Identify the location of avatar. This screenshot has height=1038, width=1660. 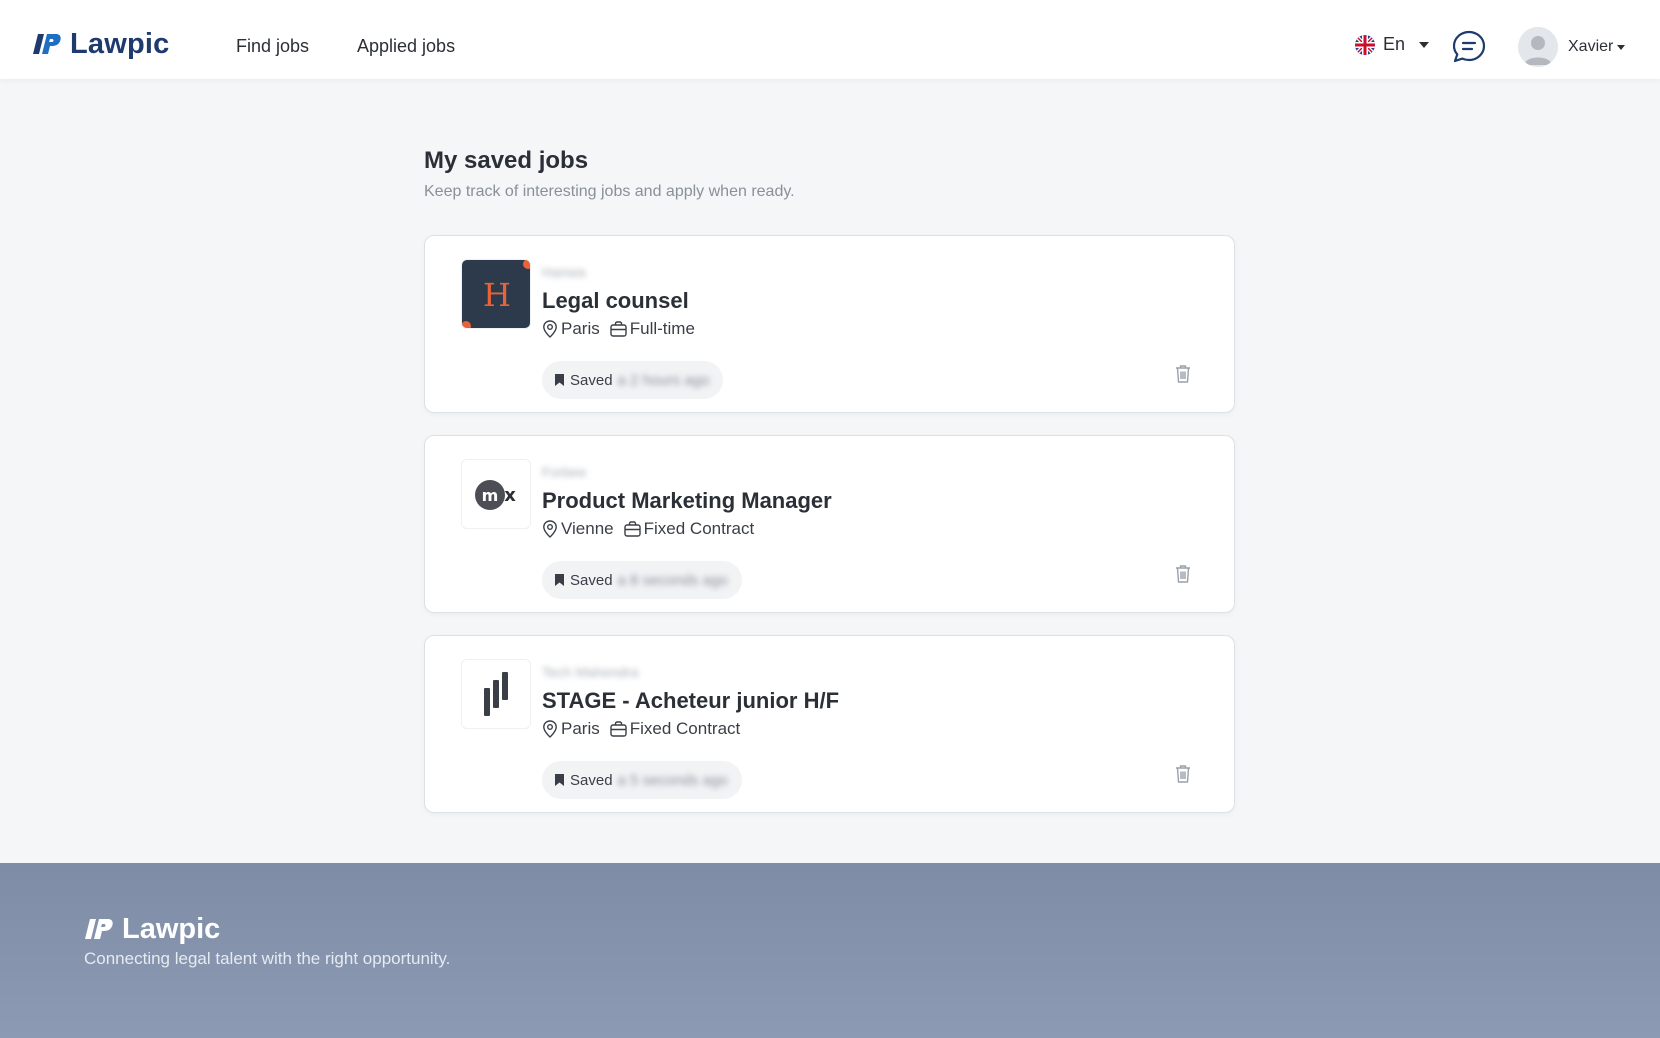
(1538, 47).